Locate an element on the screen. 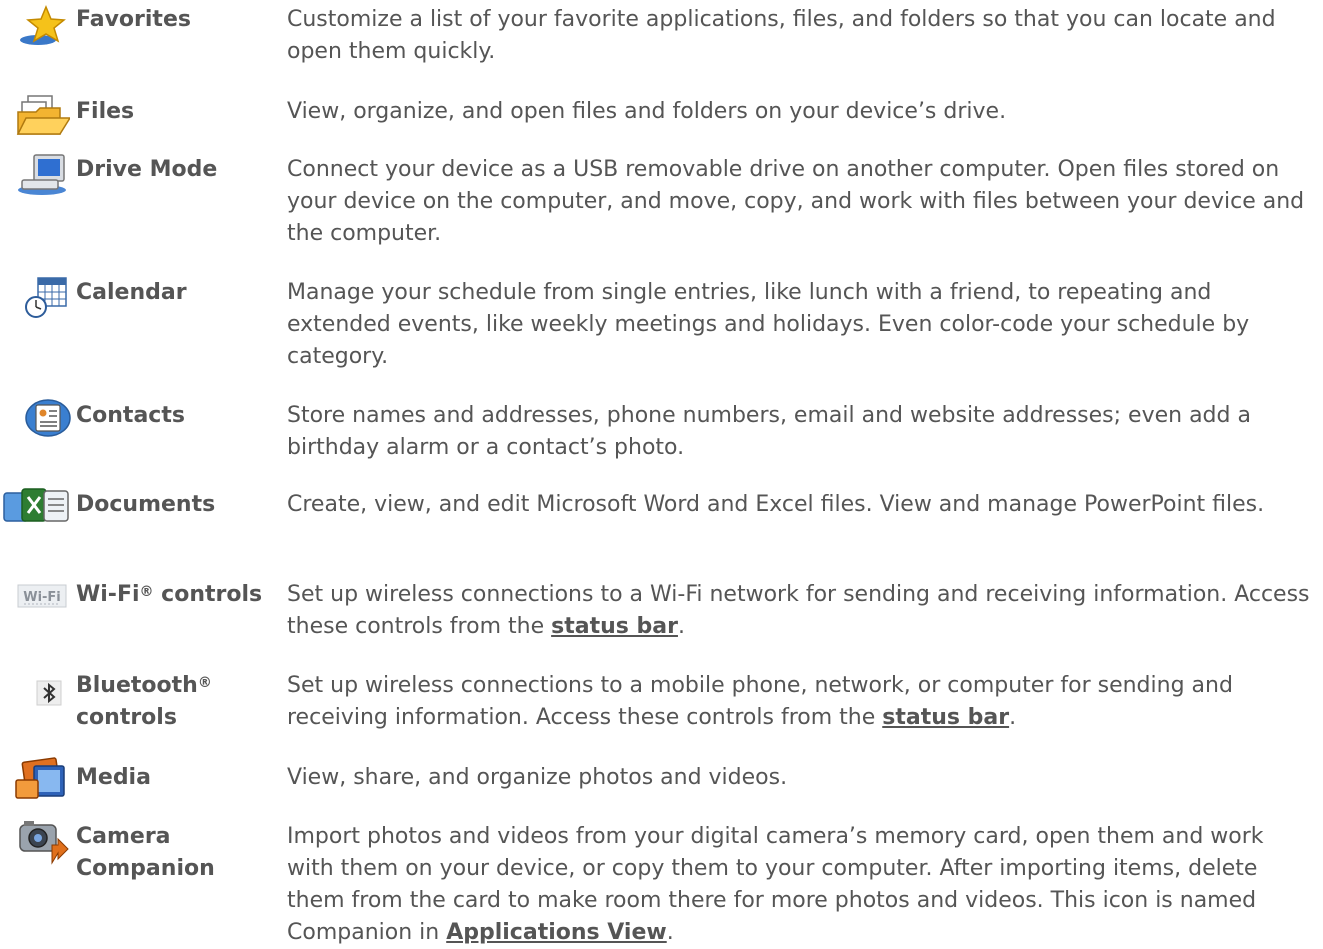 The image size is (1323, 949). camera-companion-label: Camera Companion is located at coordinates (145, 852).